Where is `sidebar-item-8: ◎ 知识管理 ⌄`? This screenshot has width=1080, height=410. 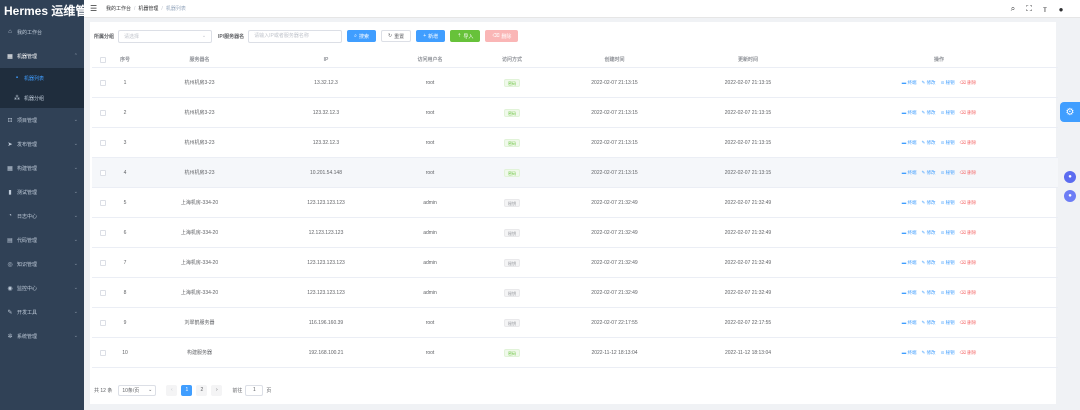
sidebar-item-8: ◎ 知识管理 ⌄ is located at coordinates (42, 264).